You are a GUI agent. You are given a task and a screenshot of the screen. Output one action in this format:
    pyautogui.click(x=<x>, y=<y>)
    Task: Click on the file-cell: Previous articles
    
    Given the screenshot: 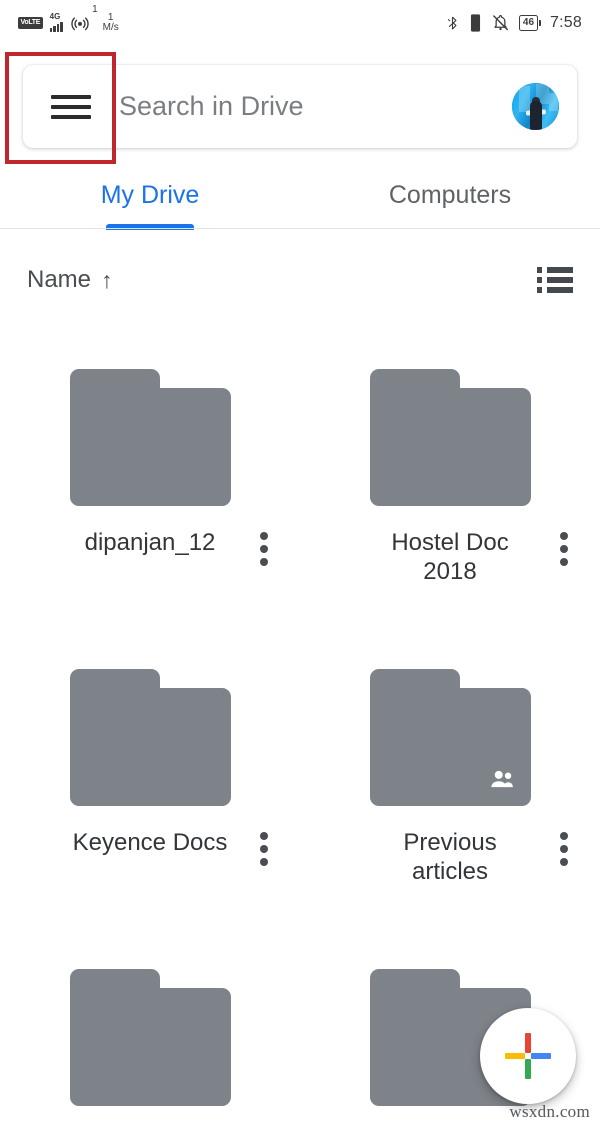 What is the action you would take?
    pyautogui.click(x=450, y=780)
    